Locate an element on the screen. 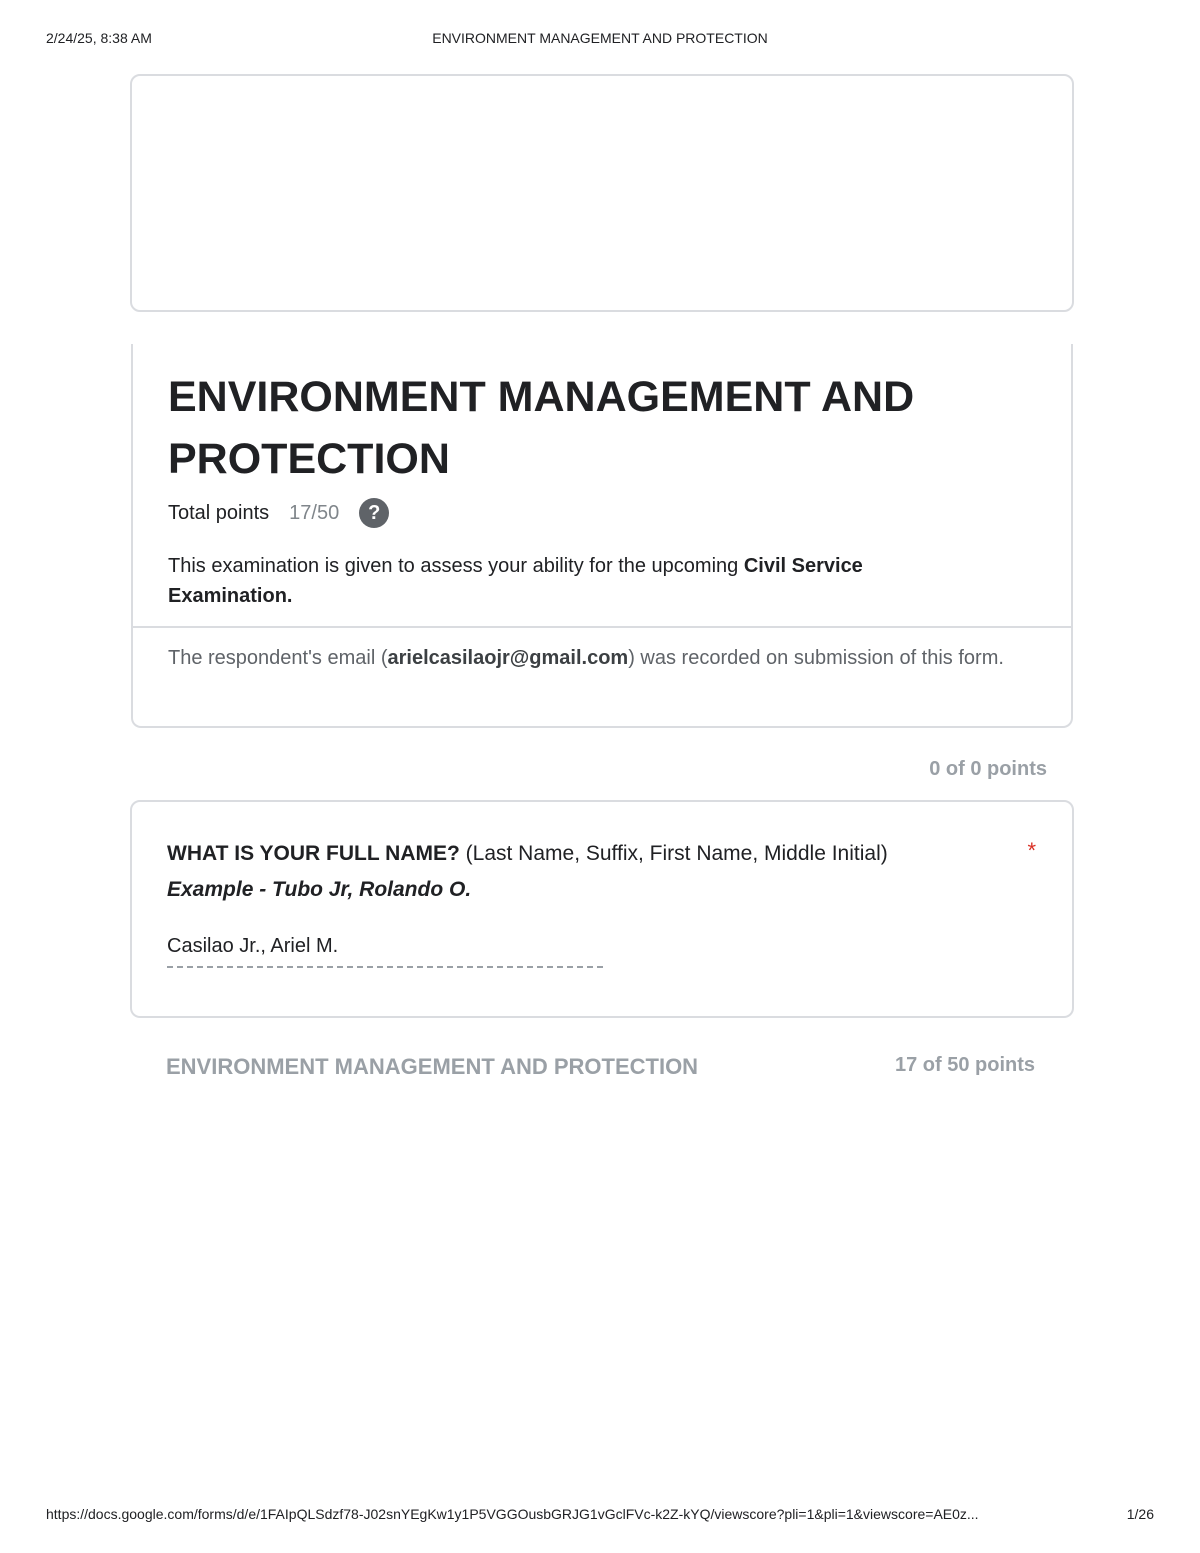 Image resolution: width=1200 pixels, height=1553 pixels. total-points-label: Total points is located at coordinates (219, 512).